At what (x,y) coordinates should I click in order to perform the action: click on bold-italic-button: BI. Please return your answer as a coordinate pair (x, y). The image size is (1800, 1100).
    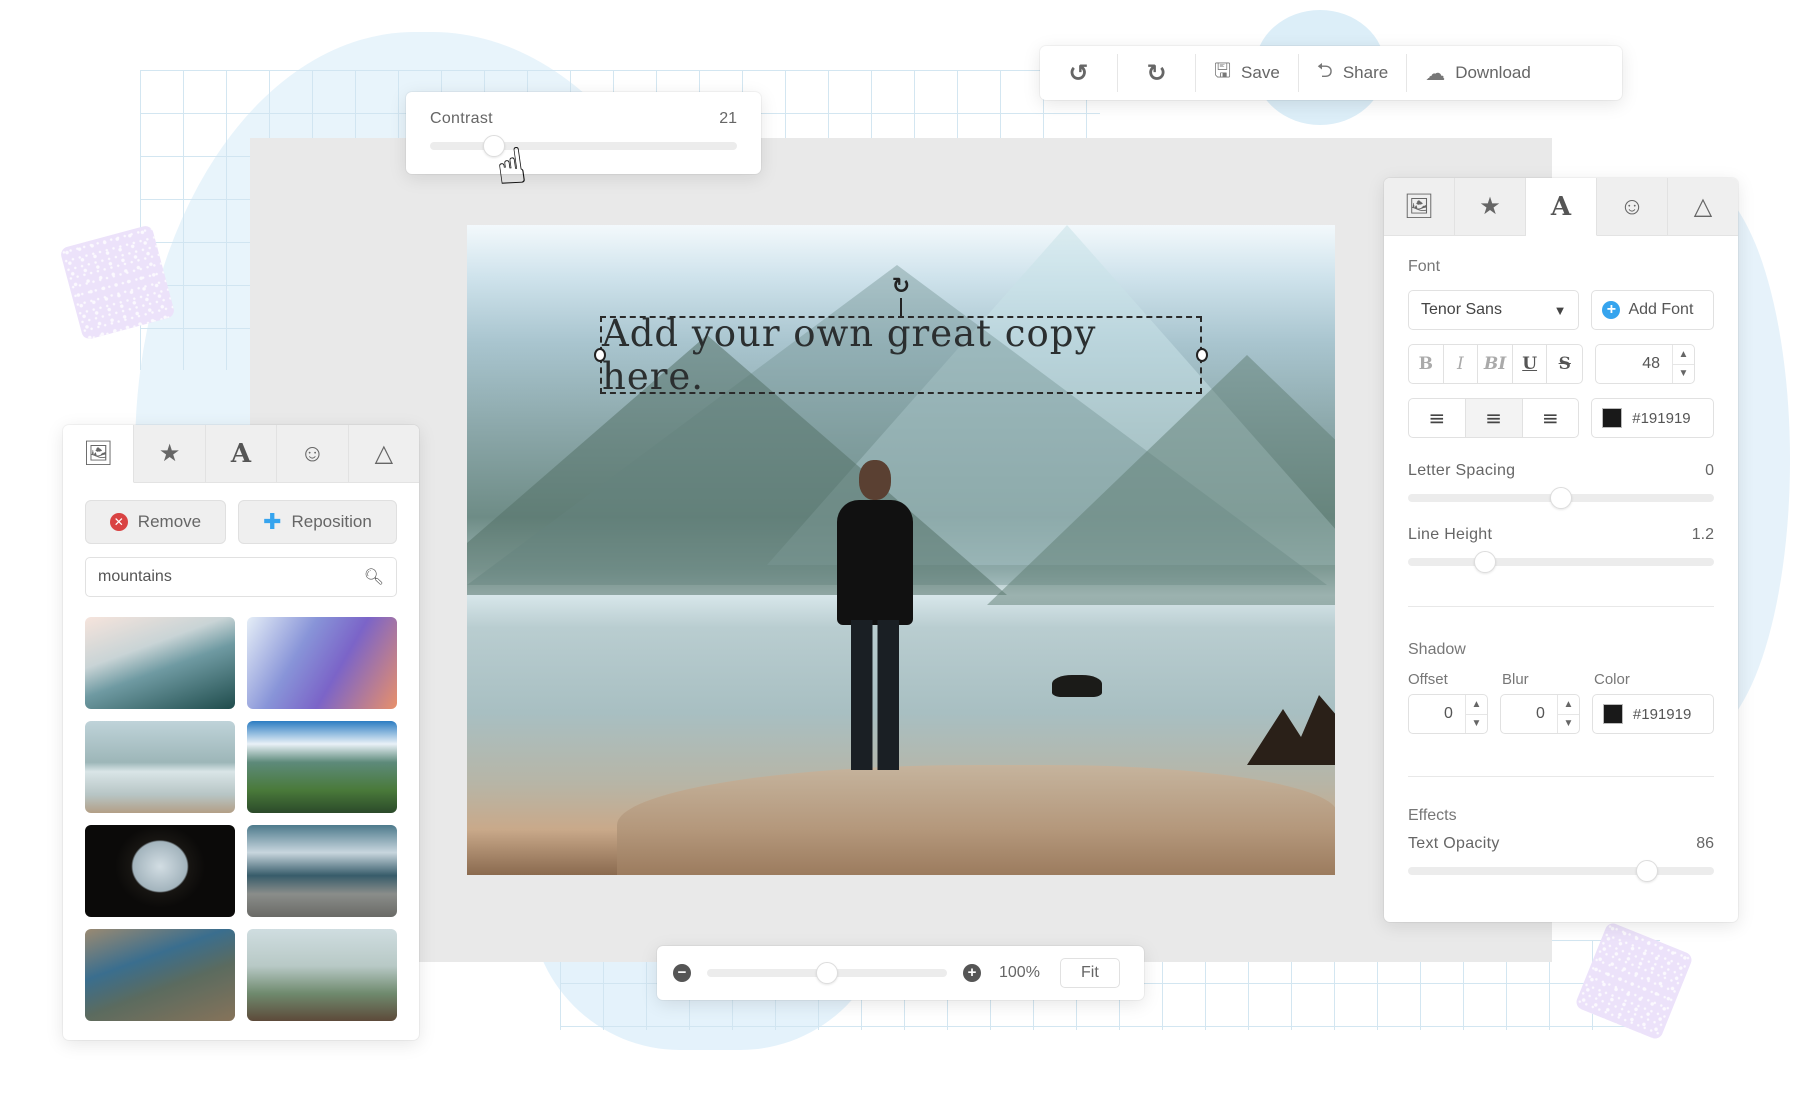
    Looking at the image, I should click on (1495, 364).